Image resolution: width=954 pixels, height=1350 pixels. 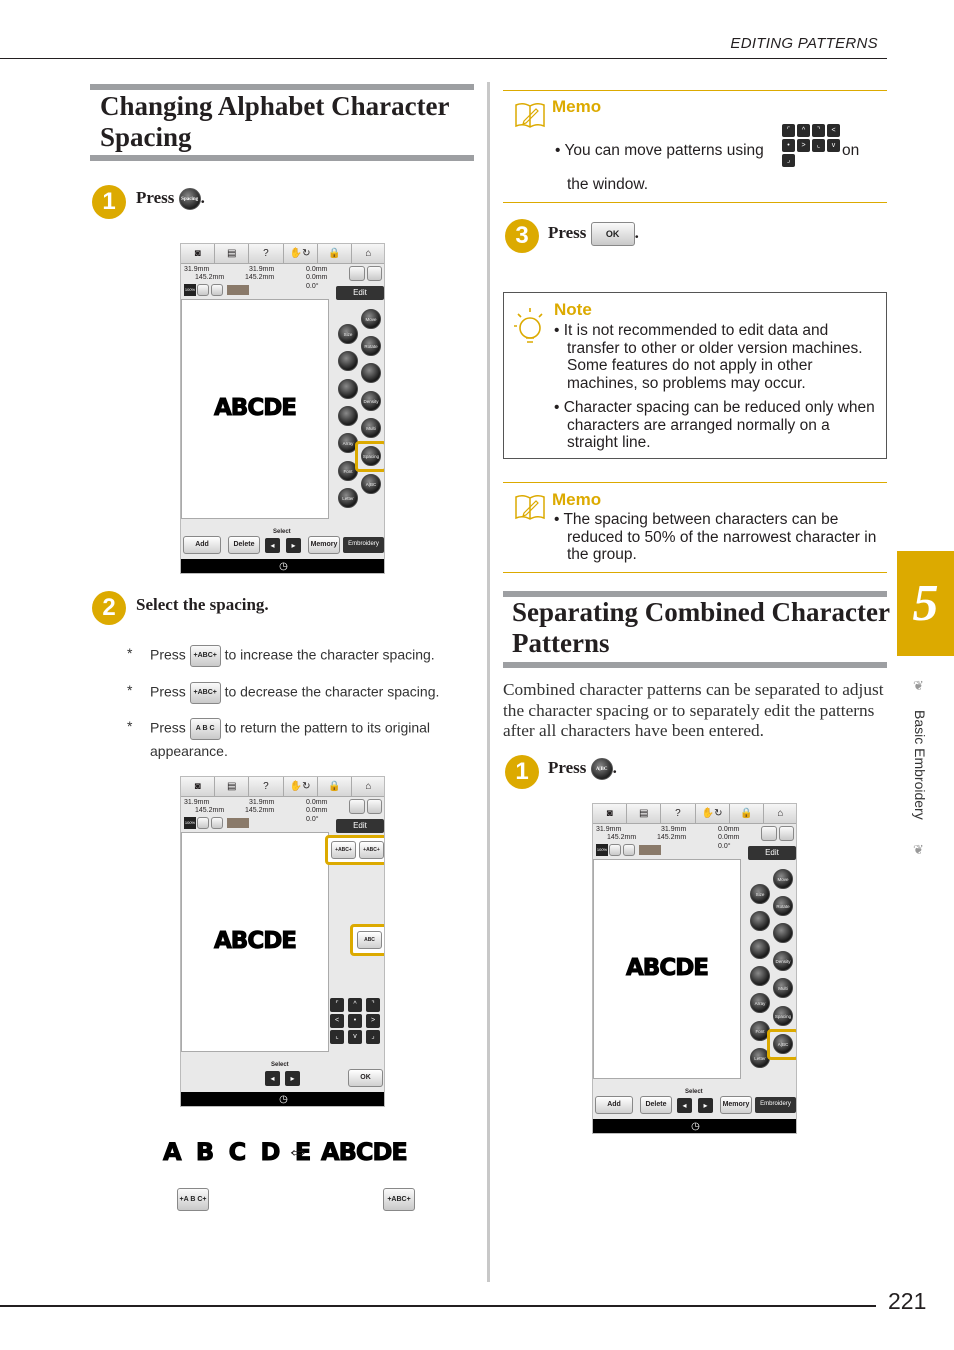 I want to click on reset-spacing-button: ABC, so click(x=369, y=940).